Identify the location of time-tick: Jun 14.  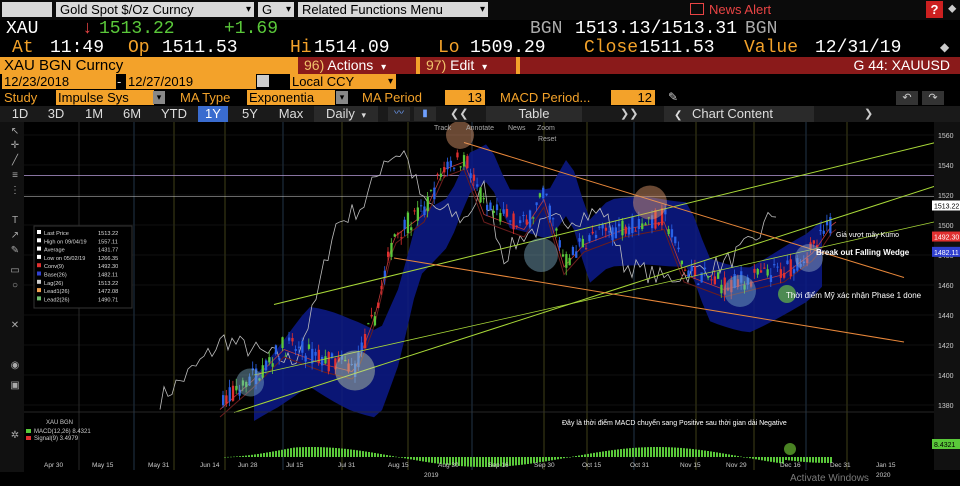
(210, 465).